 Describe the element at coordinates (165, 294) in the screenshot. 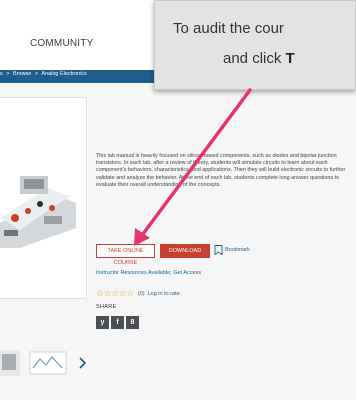

I see `login-to-rate-link: Log in to rate.` at that location.